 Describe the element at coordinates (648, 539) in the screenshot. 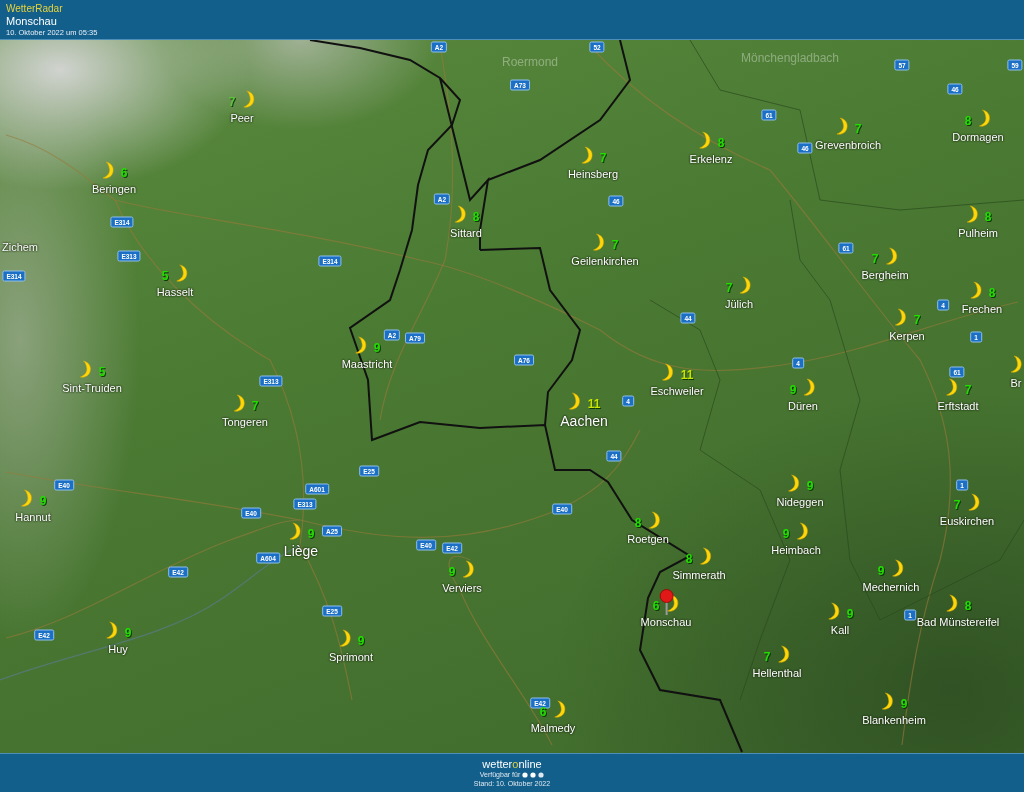

I see `city-name: Roetgen` at that location.